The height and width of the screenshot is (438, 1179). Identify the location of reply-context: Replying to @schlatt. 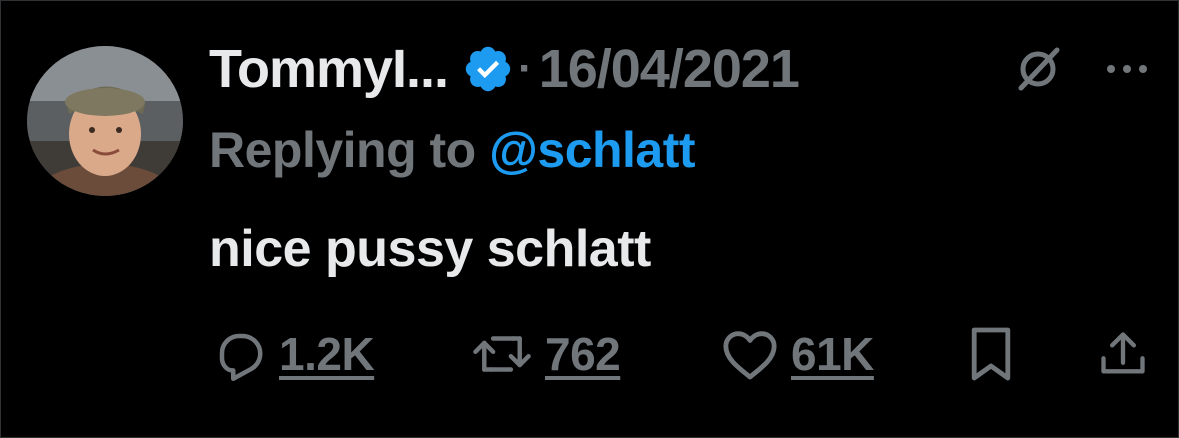
(452, 150).